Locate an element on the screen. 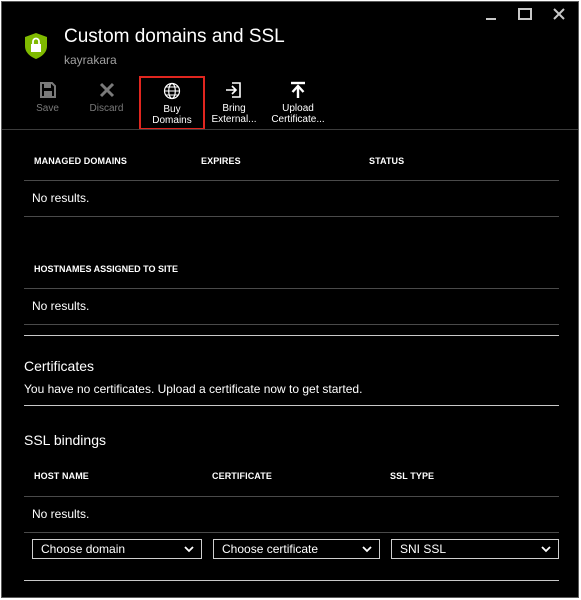  ssl-bindings-title: SSL bindings is located at coordinates (65, 440).